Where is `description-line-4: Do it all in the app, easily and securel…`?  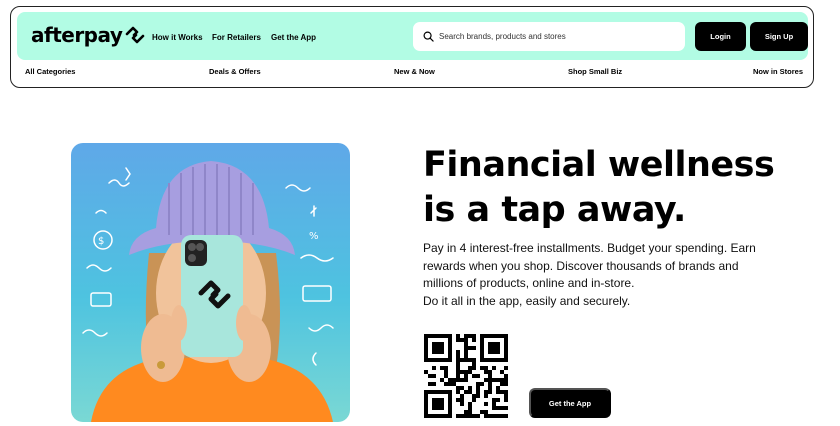 description-line-4: Do it all in the app, easily and securel… is located at coordinates (527, 300).